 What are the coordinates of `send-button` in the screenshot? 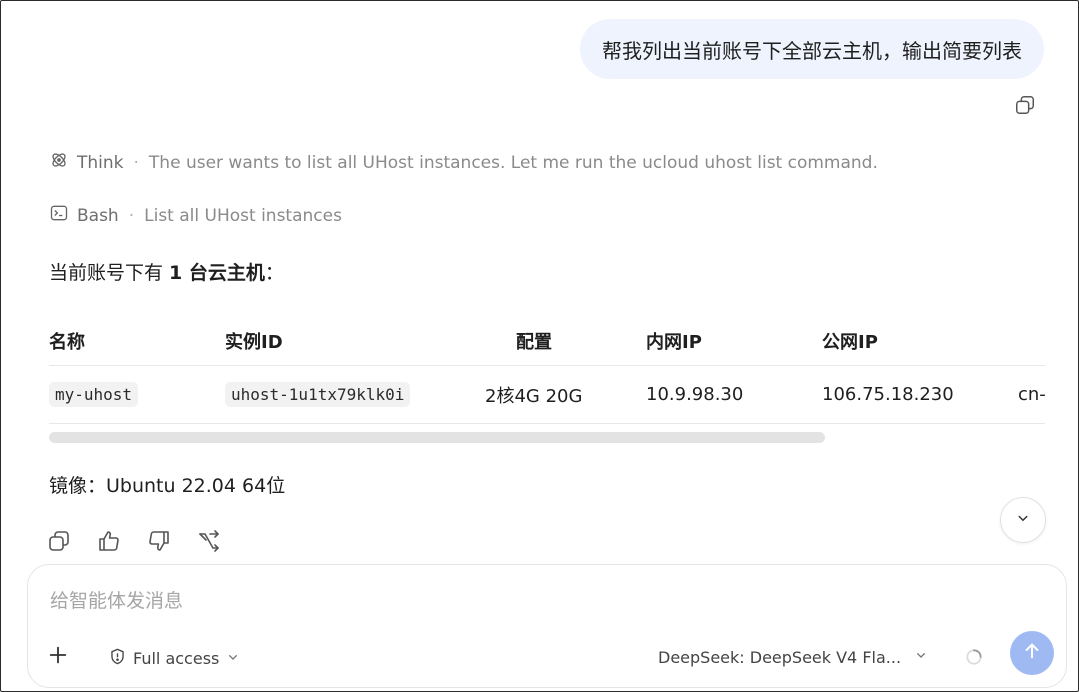 It's located at (1032, 653).